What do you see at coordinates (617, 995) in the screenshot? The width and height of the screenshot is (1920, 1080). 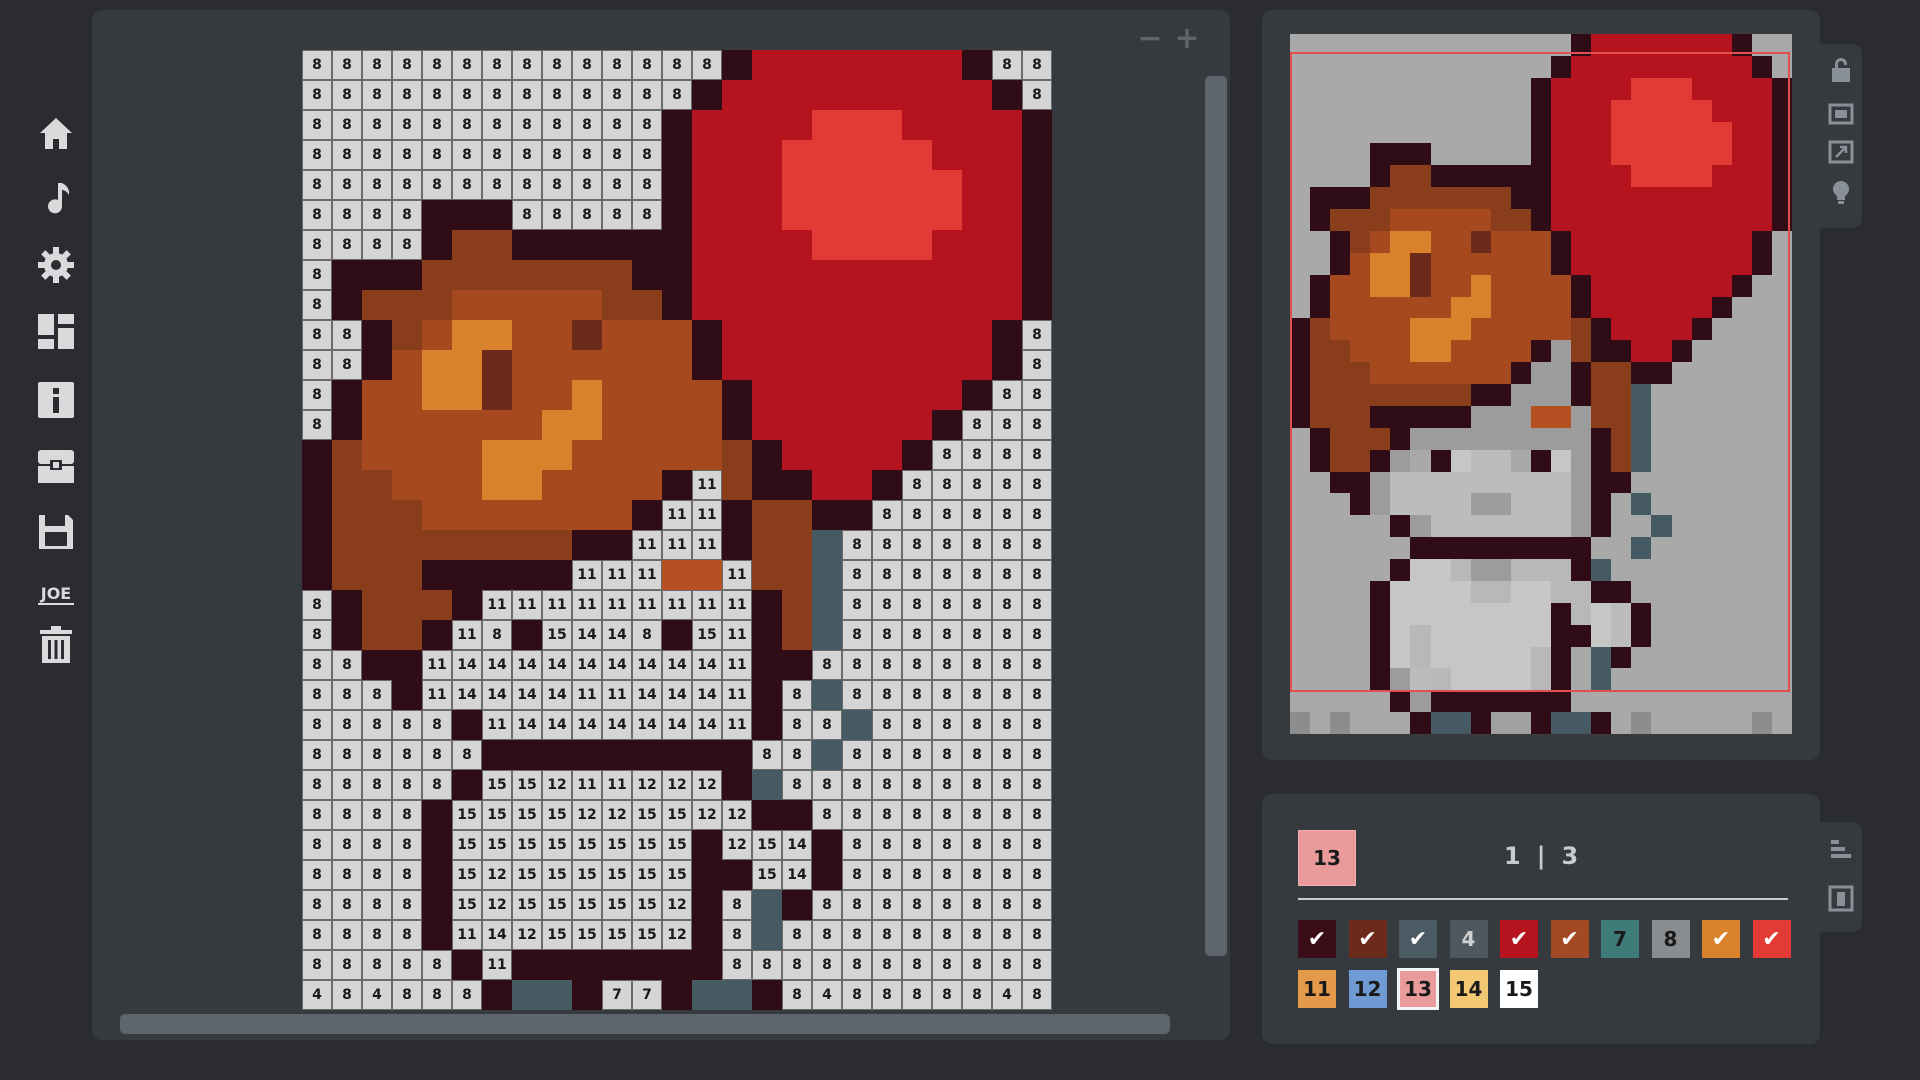 I see `grid-cell: 7` at bounding box center [617, 995].